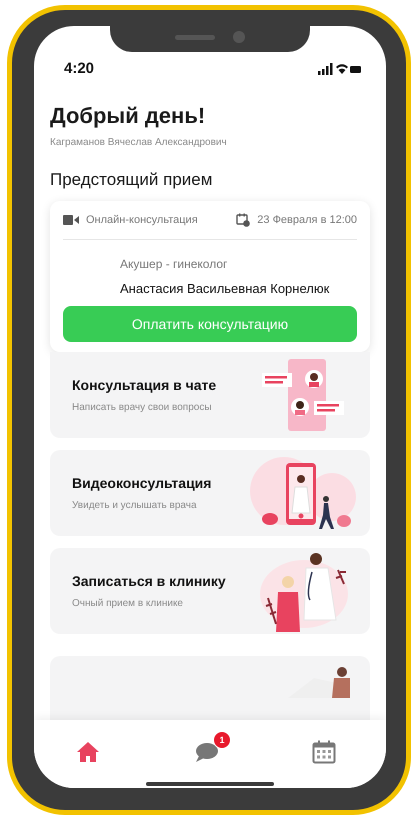 The height and width of the screenshot is (820, 413). Describe the element at coordinates (142, 220) in the screenshot. I see `consultation-type: Онлайн-консультация` at that location.